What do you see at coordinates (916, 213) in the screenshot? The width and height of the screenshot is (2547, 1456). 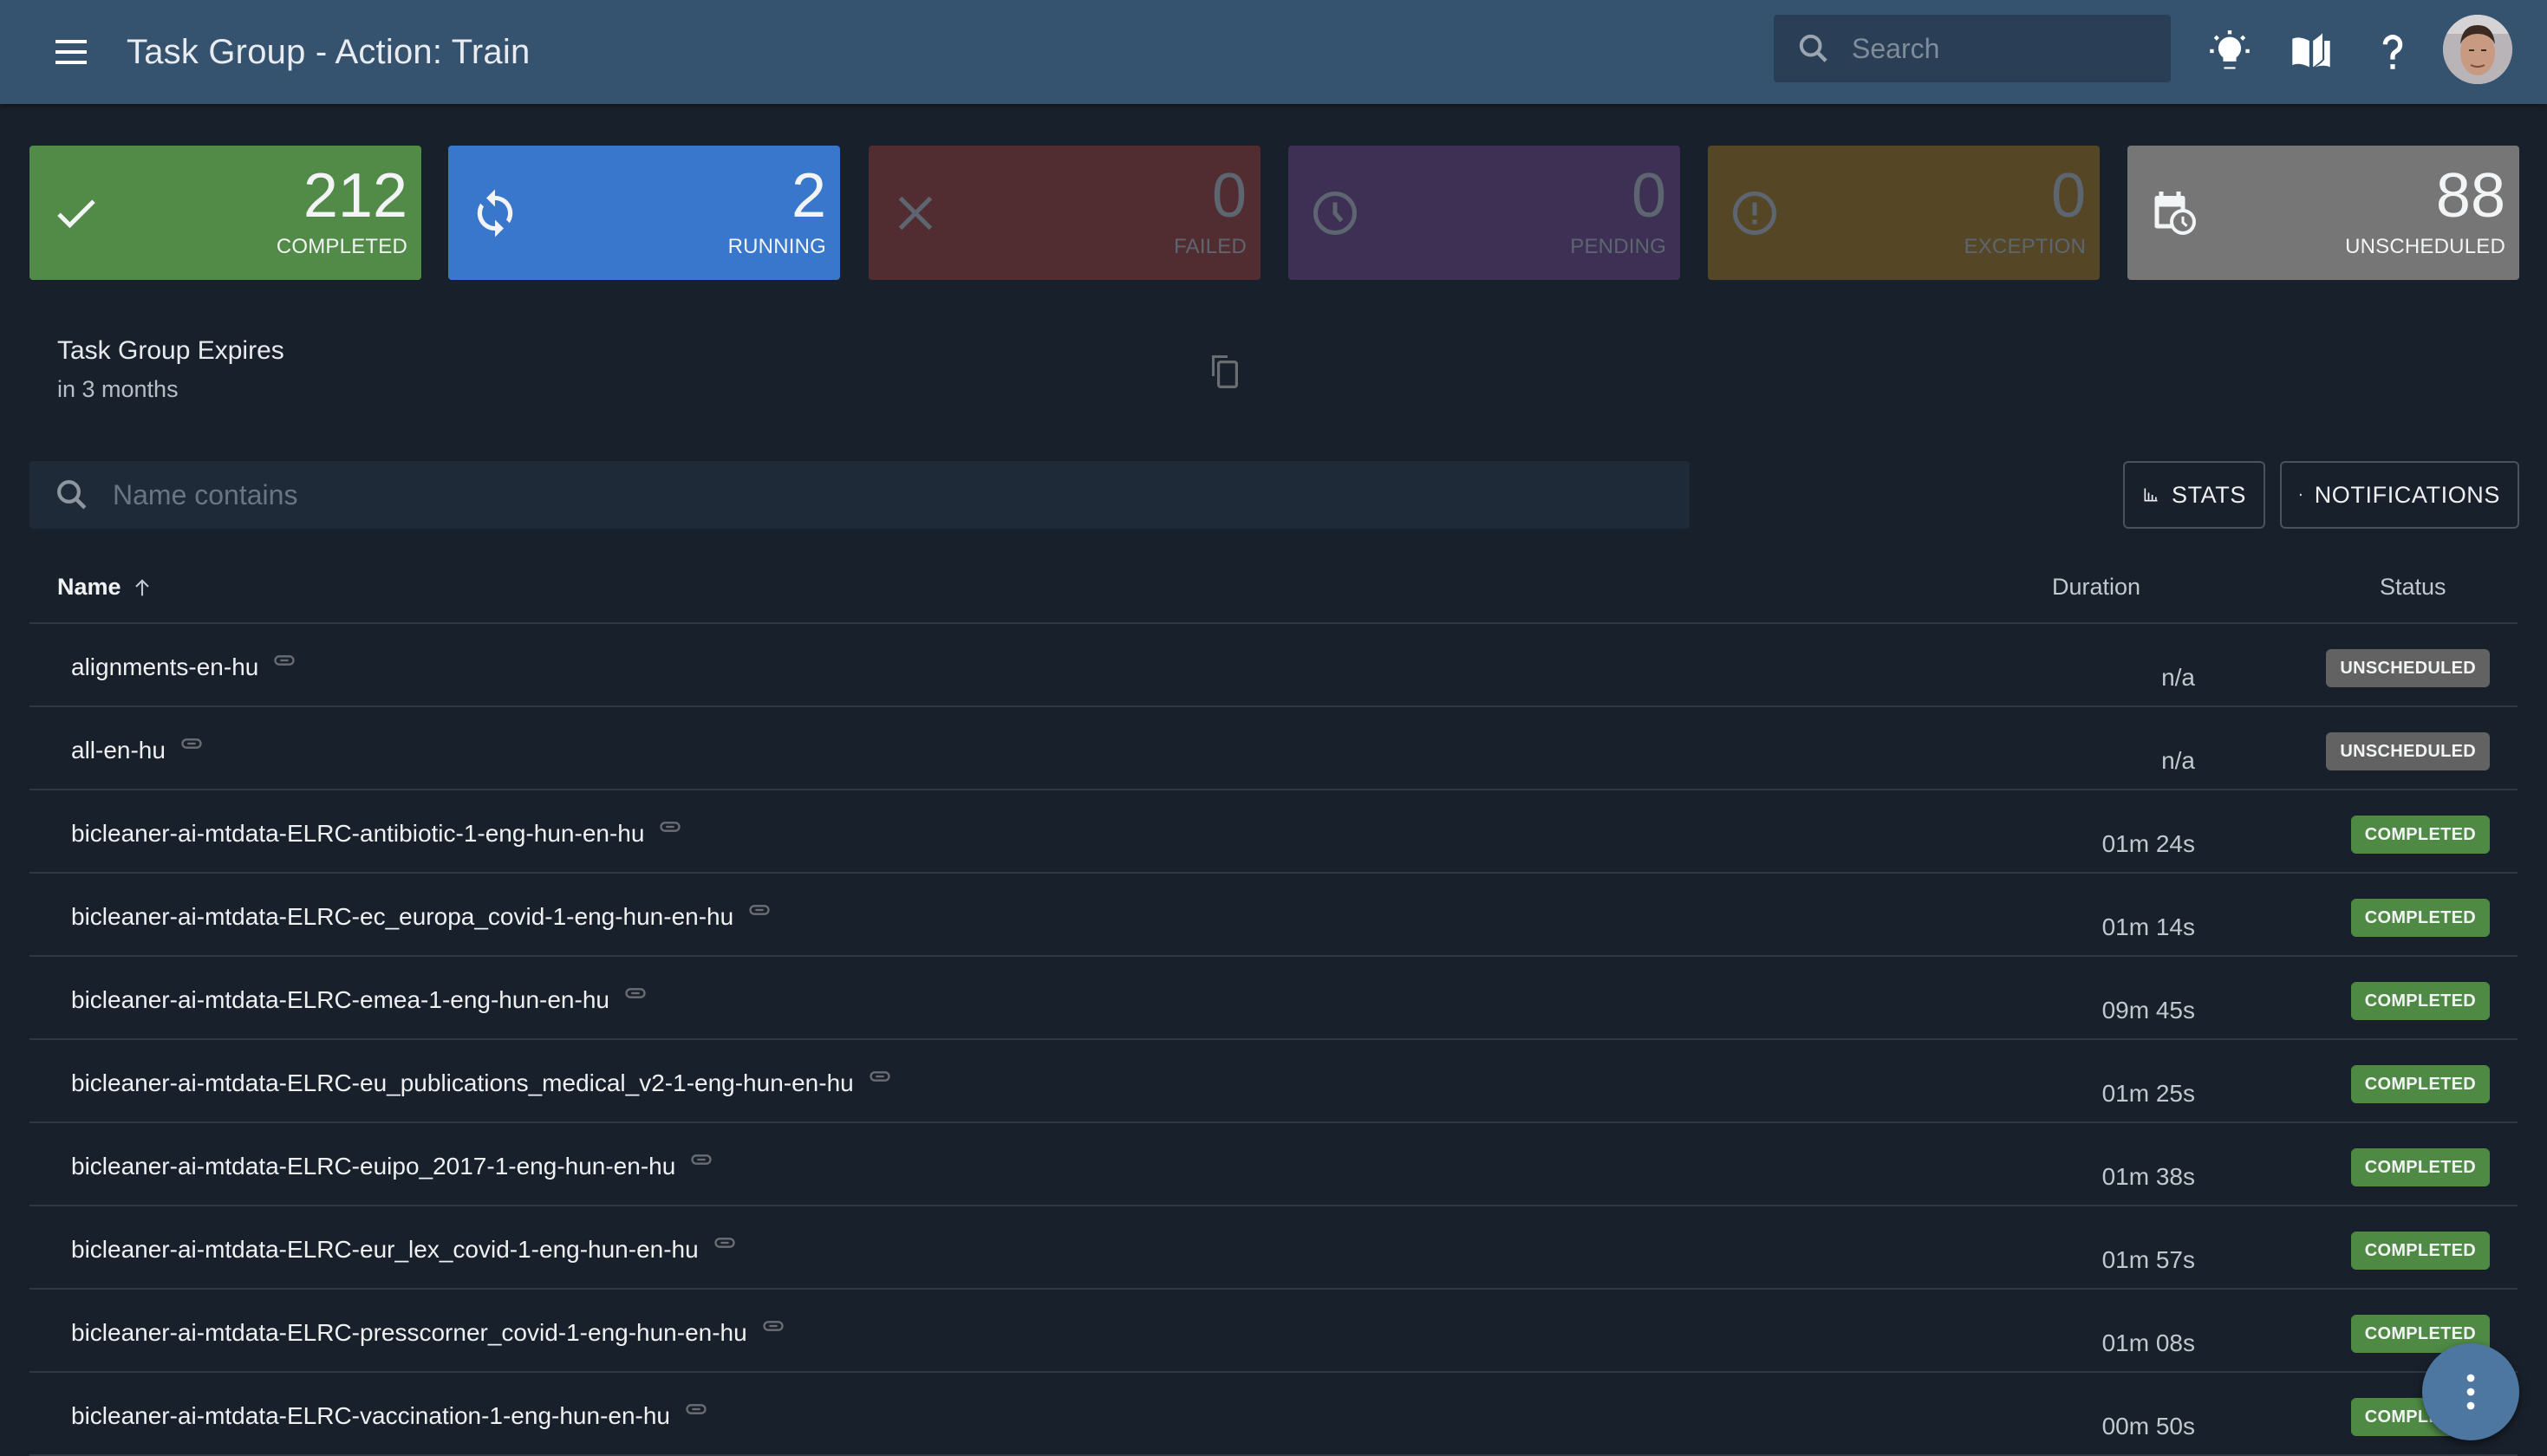 I see `close-icon` at bounding box center [916, 213].